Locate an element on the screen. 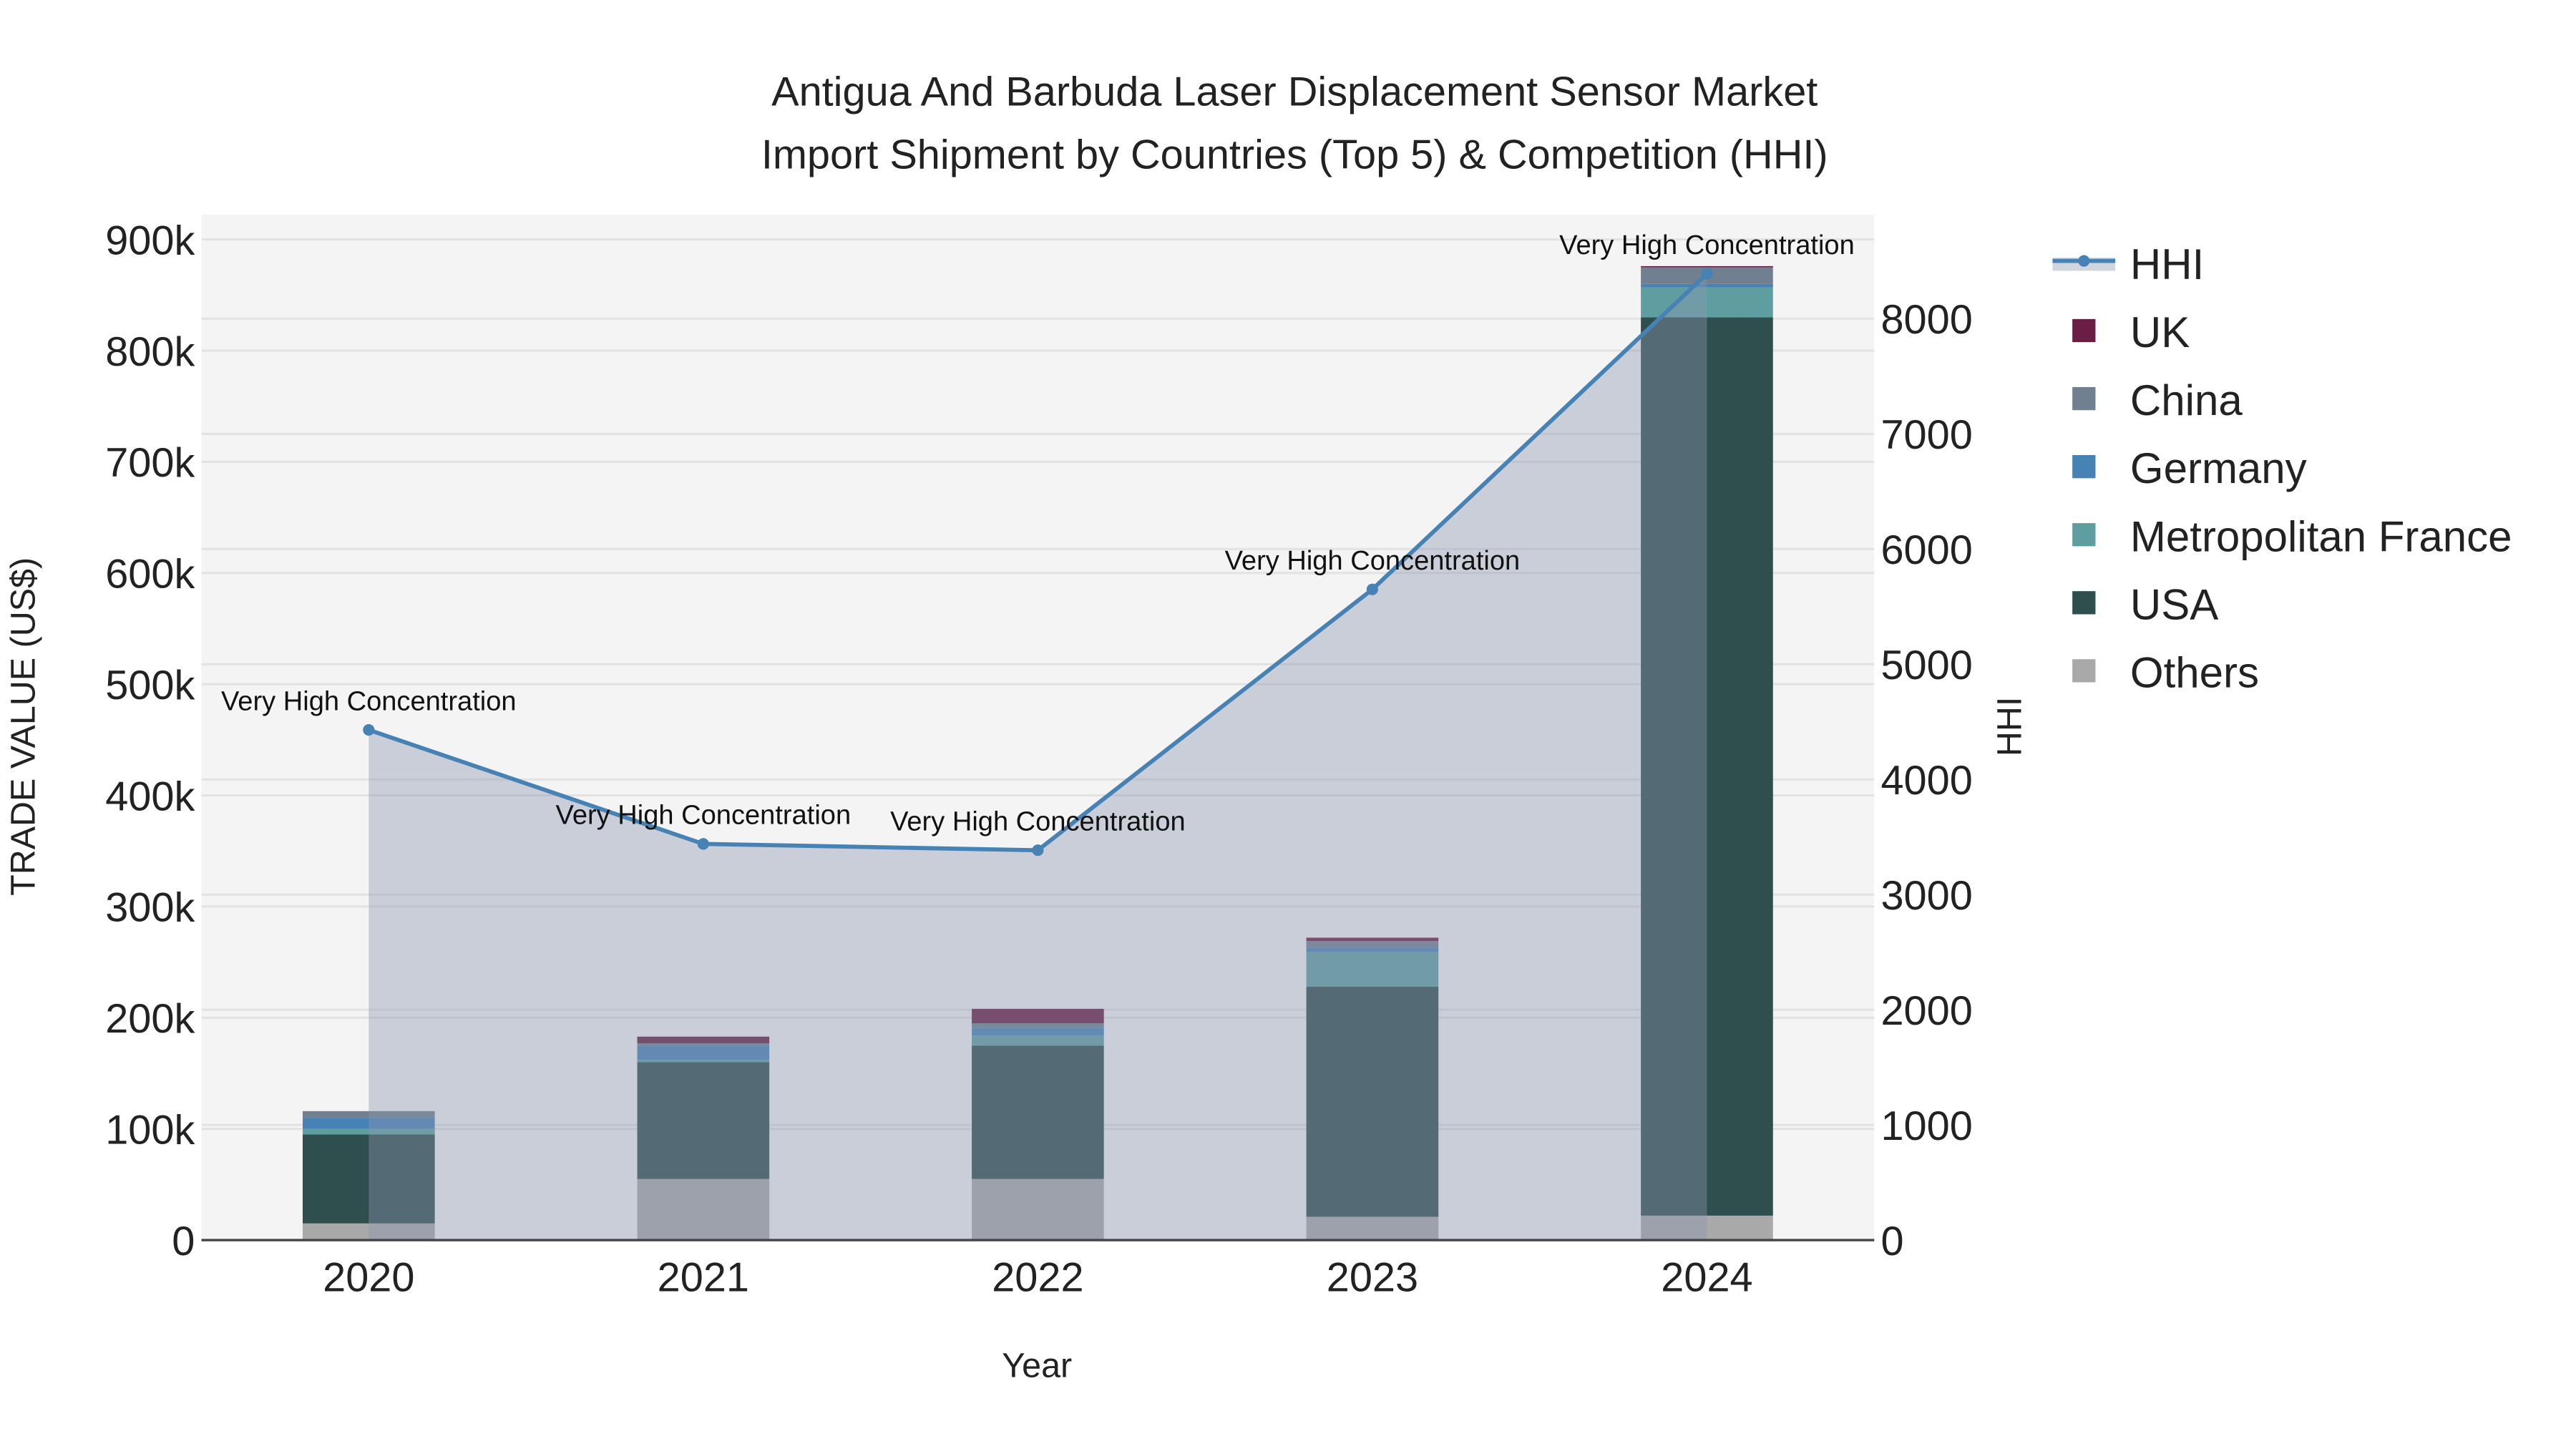  x-tick-label: 2024 is located at coordinates (1707, 1278).